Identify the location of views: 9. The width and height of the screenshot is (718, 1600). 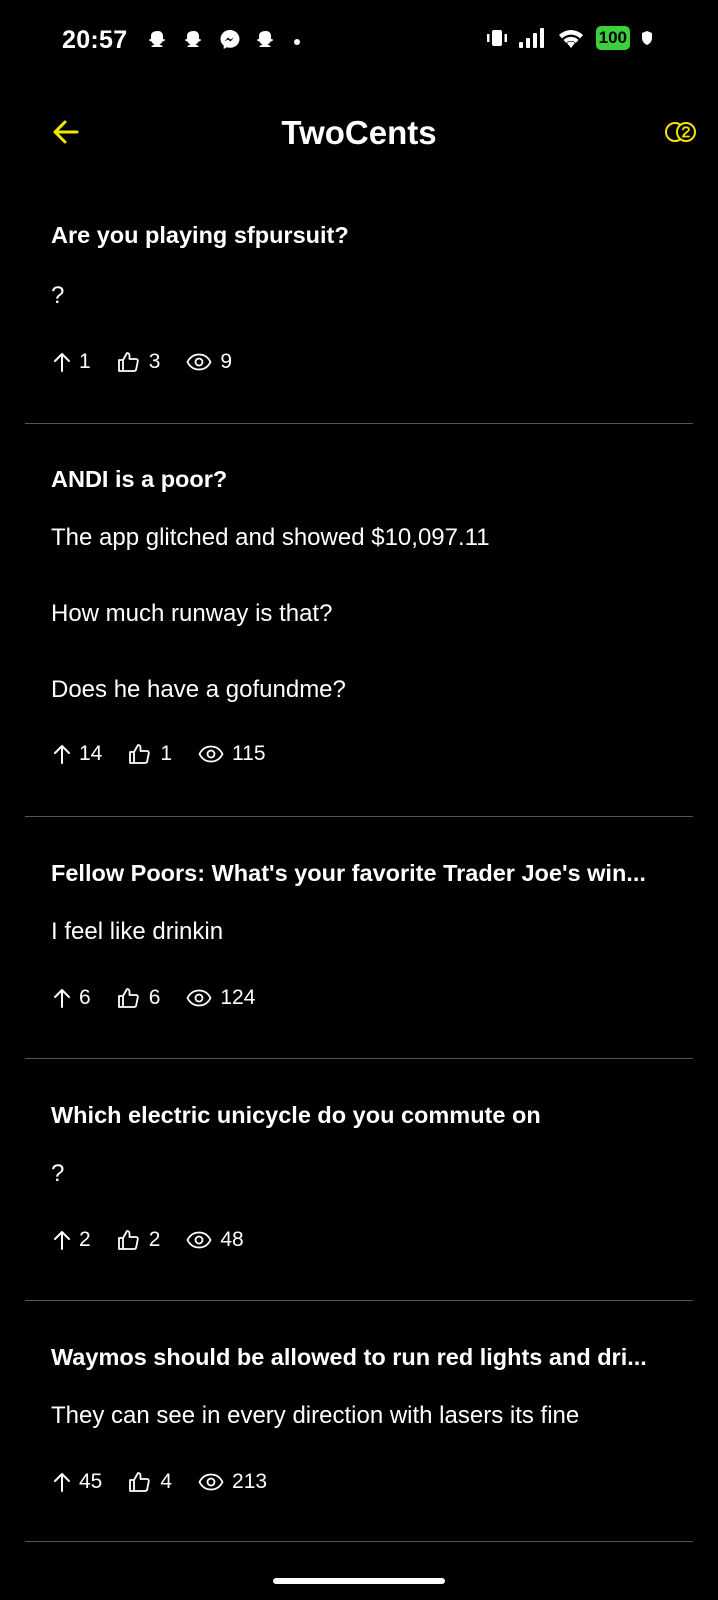
(209, 362).